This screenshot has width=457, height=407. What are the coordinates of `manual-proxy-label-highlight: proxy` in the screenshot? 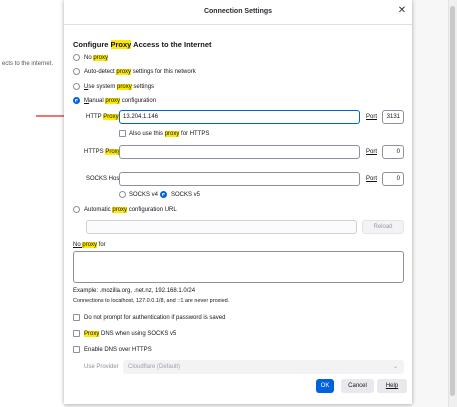 It's located at (113, 101).